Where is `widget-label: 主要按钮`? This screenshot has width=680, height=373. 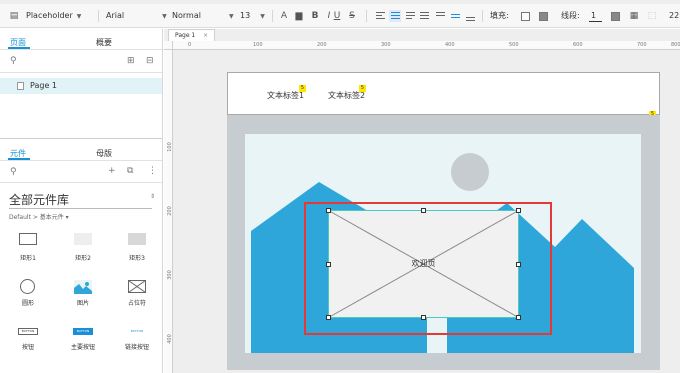 widget-label: 主要按钮 is located at coordinates (82, 347).